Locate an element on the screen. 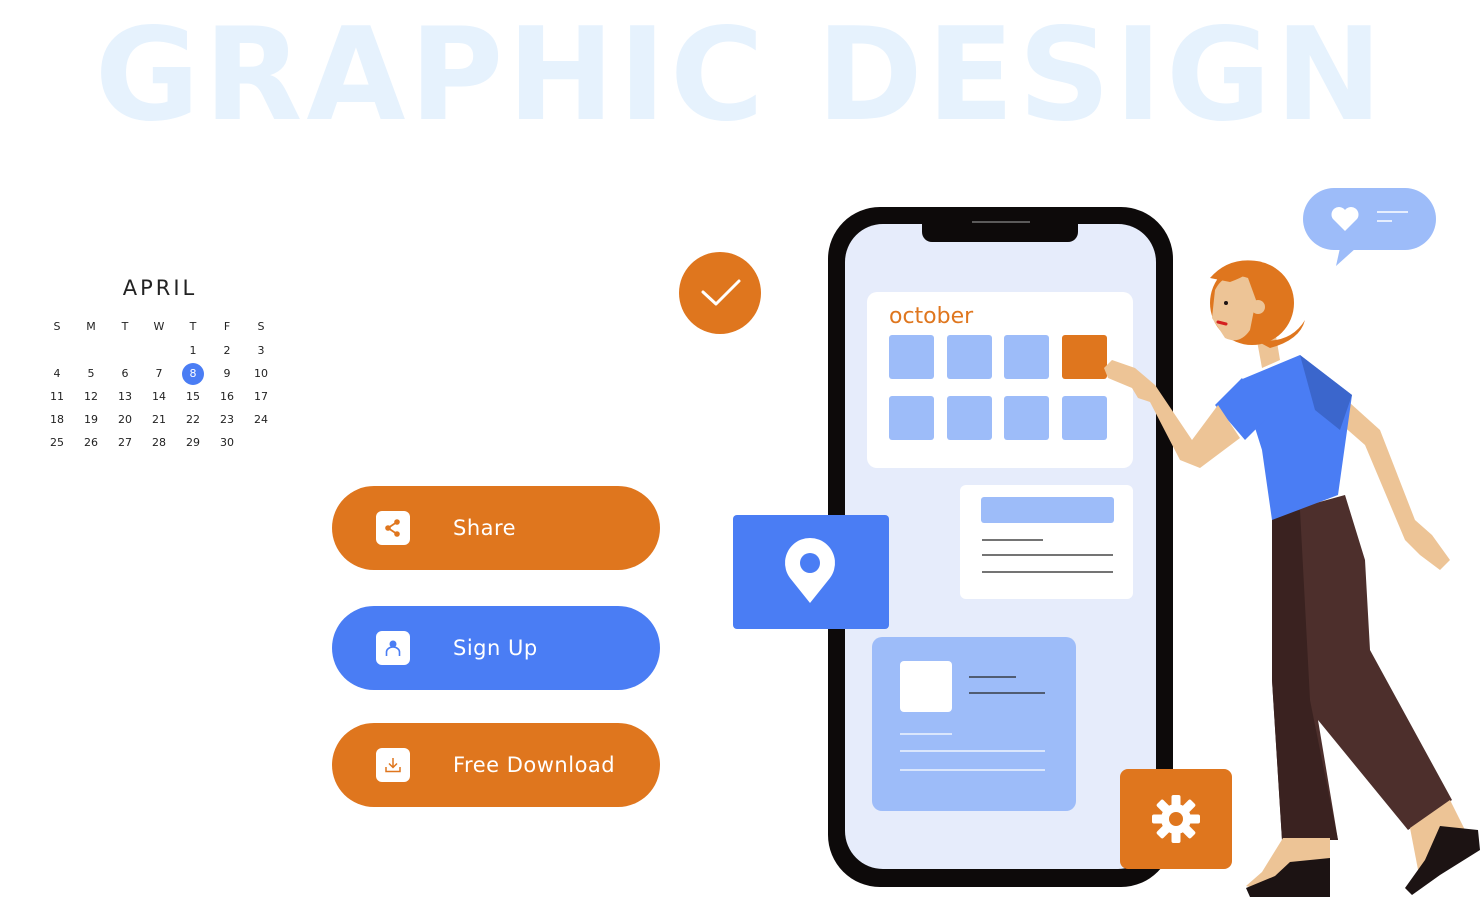 Image resolution: width=1481 pixels, height=898 pixels. gear-icon is located at coordinates (1176, 819).